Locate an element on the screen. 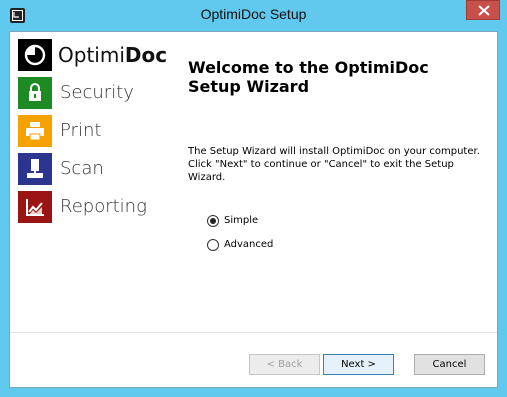  title-bar: OptimiDoc Setup is located at coordinates (253, 15).